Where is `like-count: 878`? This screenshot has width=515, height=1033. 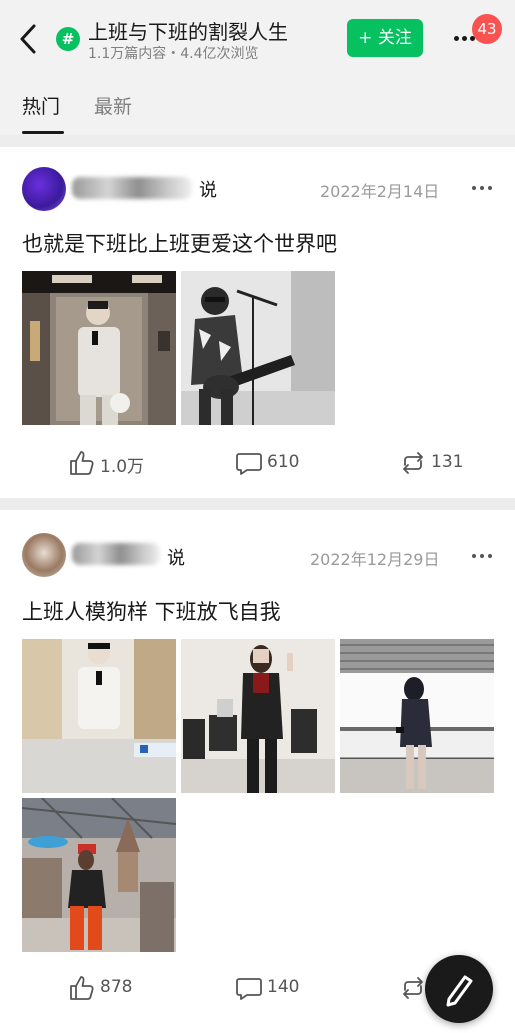 like-count: 878 is located at coordinates (116, 987).